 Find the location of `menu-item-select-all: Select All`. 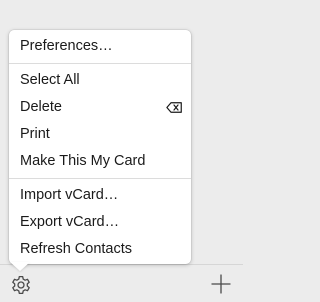

menu-item-select-all: Select All is located at coordinates (100, 80).